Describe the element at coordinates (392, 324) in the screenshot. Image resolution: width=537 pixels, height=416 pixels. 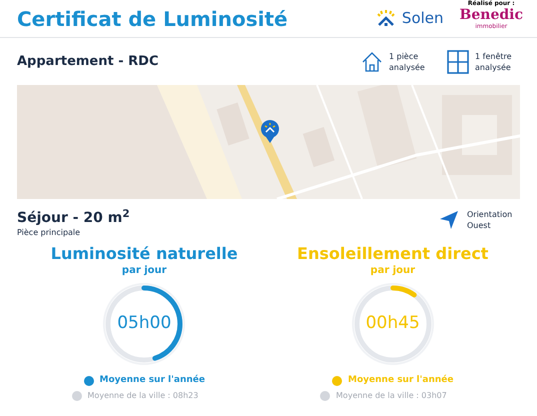
I see `gauge-value: 00h45` at that location.